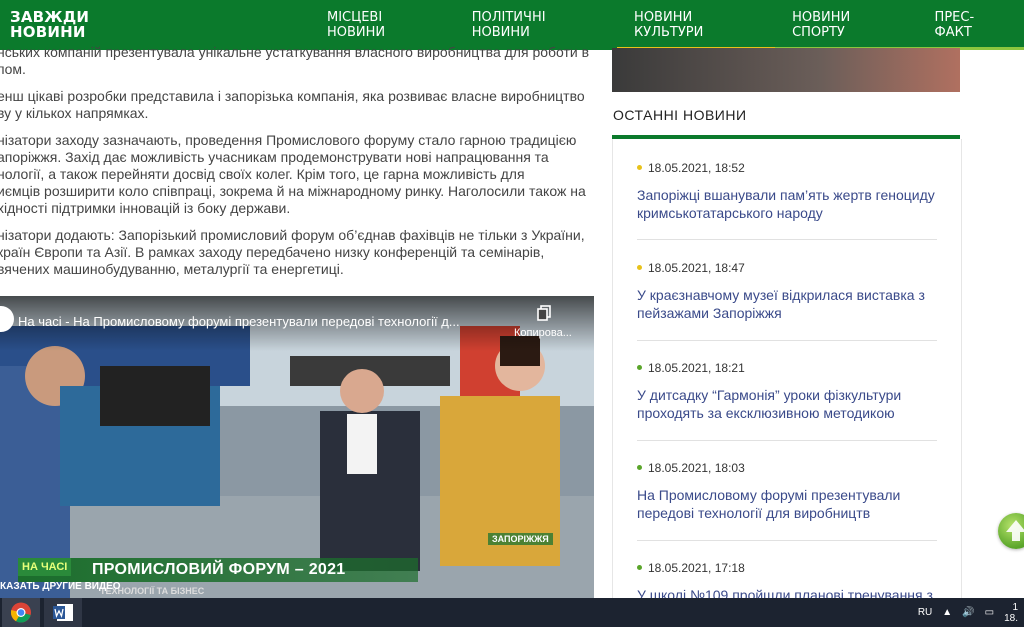 The height and width of the screenshot is (632, 1024). I want to click on chrome-icon, so click(20, 612).